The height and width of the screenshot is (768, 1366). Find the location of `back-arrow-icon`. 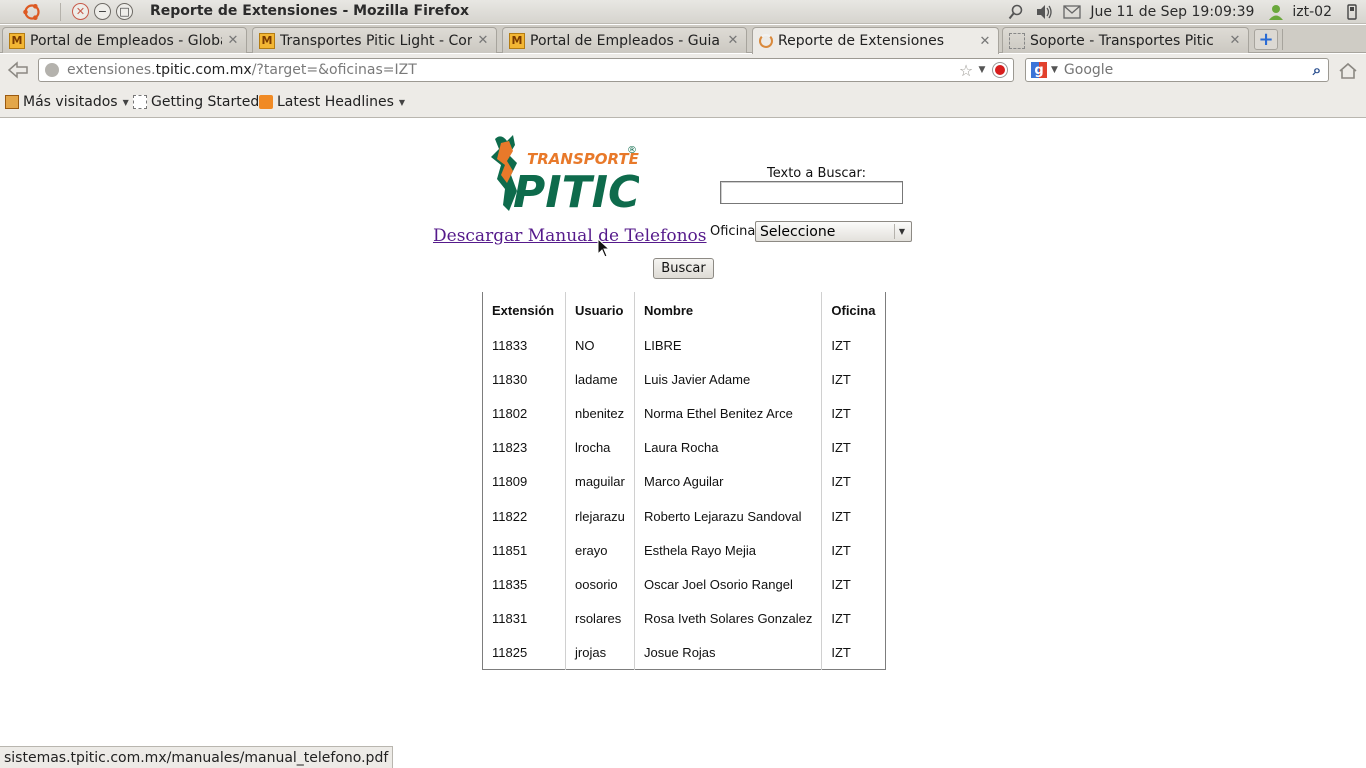

back-arrow-icon is located at coordinates (17, 70).